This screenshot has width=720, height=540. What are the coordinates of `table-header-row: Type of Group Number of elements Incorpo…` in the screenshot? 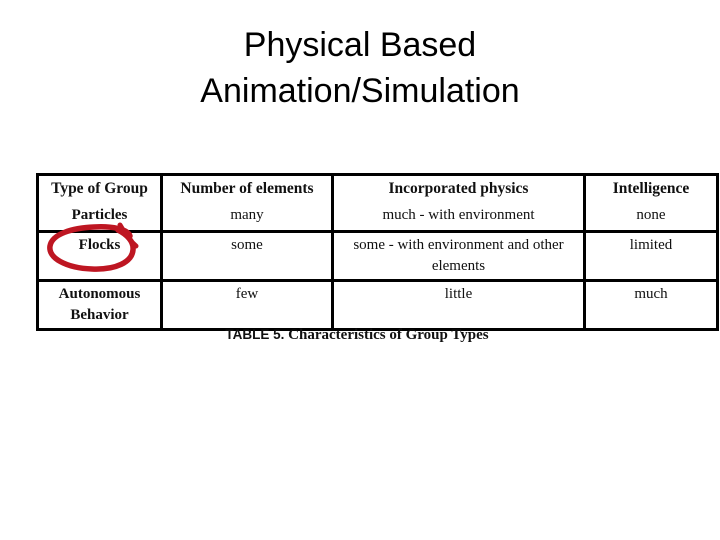 It's located at (377, 189).